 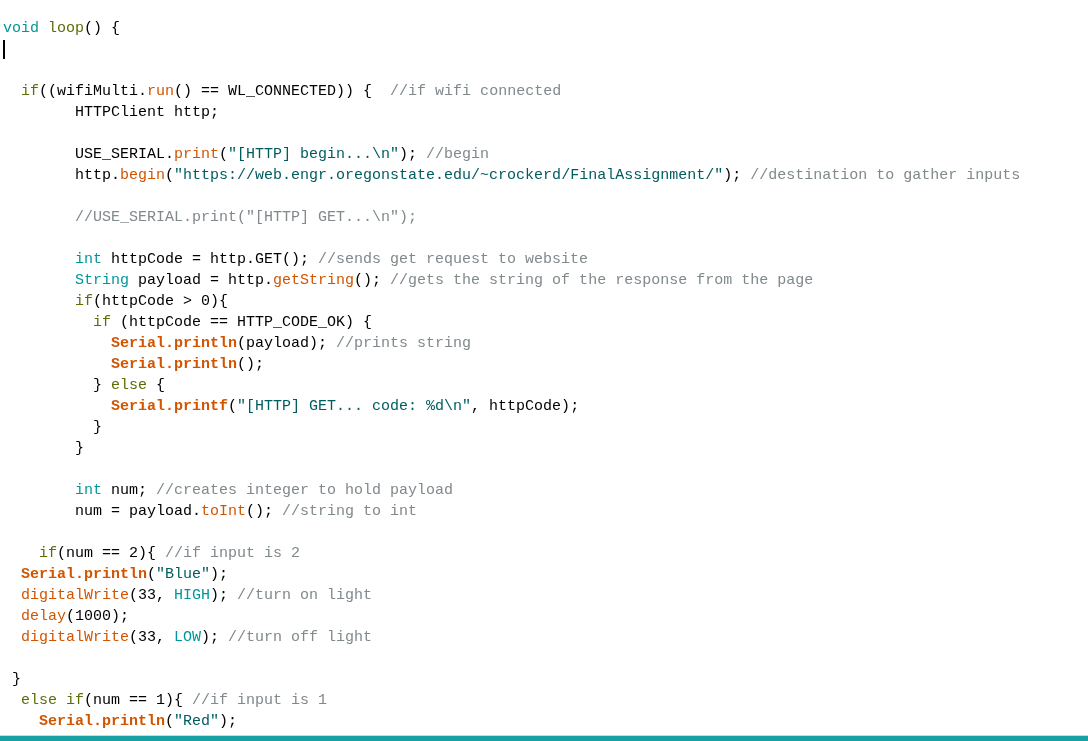 I want to click on code-line: num = payload.toInt(); //string to int, so click(x=246, y=512).